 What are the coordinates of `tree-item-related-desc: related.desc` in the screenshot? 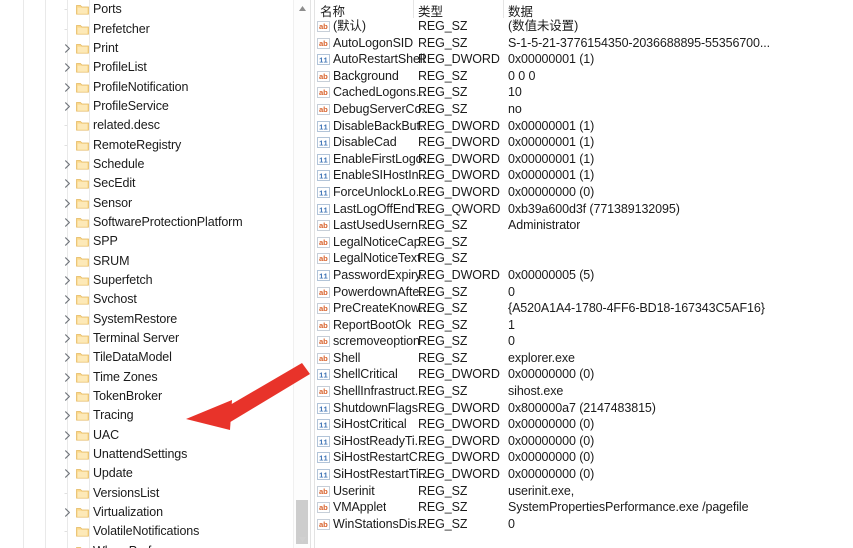 It's located at (155, 125).